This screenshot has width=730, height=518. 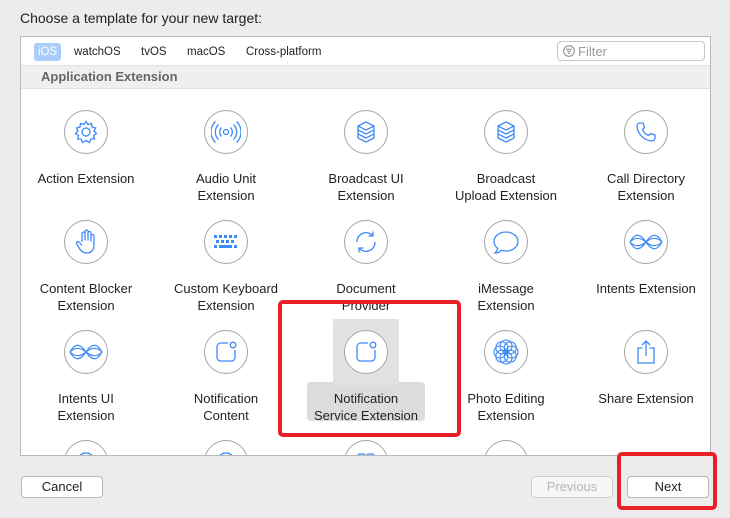 What do you see at coordinates (646, 288) in the screenshot?
I see `template-label: Intents Extension` at bounding box center [646, 288].